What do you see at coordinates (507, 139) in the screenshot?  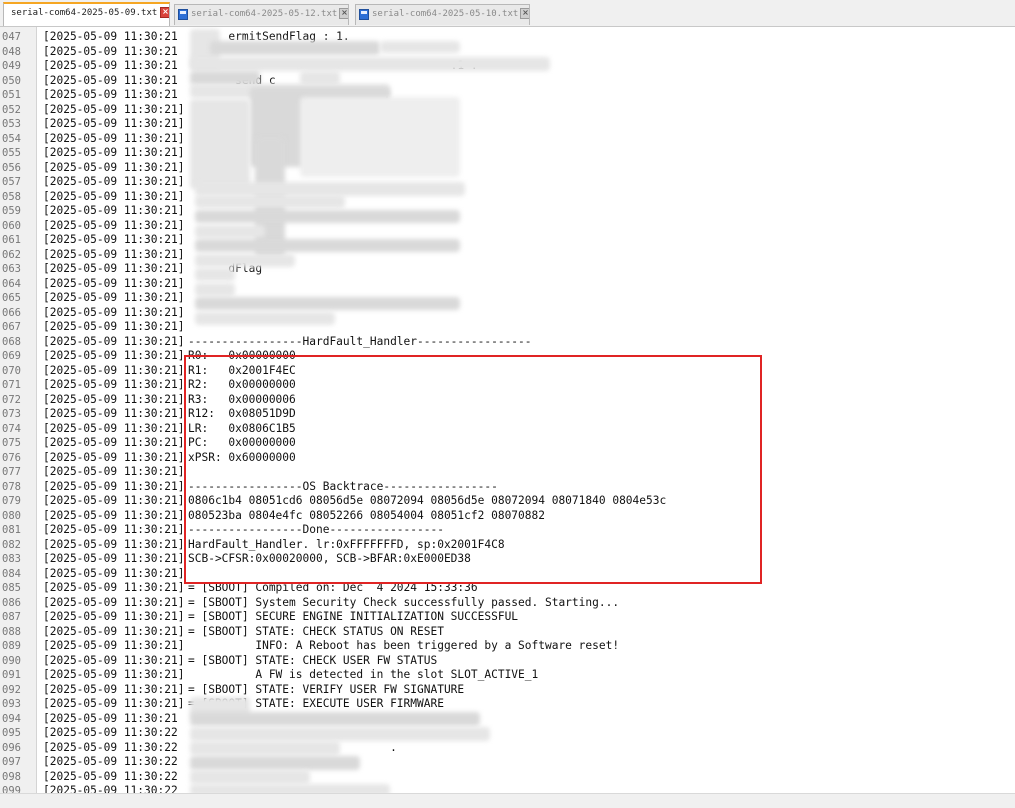 I see `log-line: 054 [2025-05-09 11:30:21]` at bounding box center [507, 139].